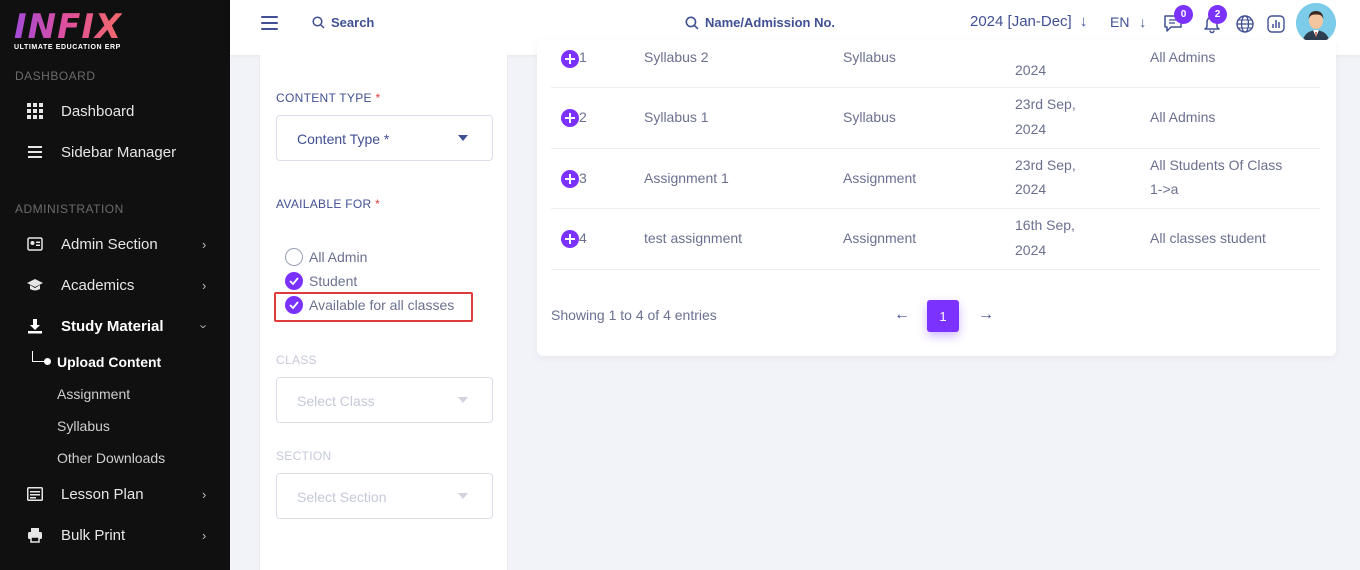 The height and width of the screenshot is (570, 1360). Describe the element at coordinates (1183, 14) in the screenshot. I see `messages-badge: 0` at that location.